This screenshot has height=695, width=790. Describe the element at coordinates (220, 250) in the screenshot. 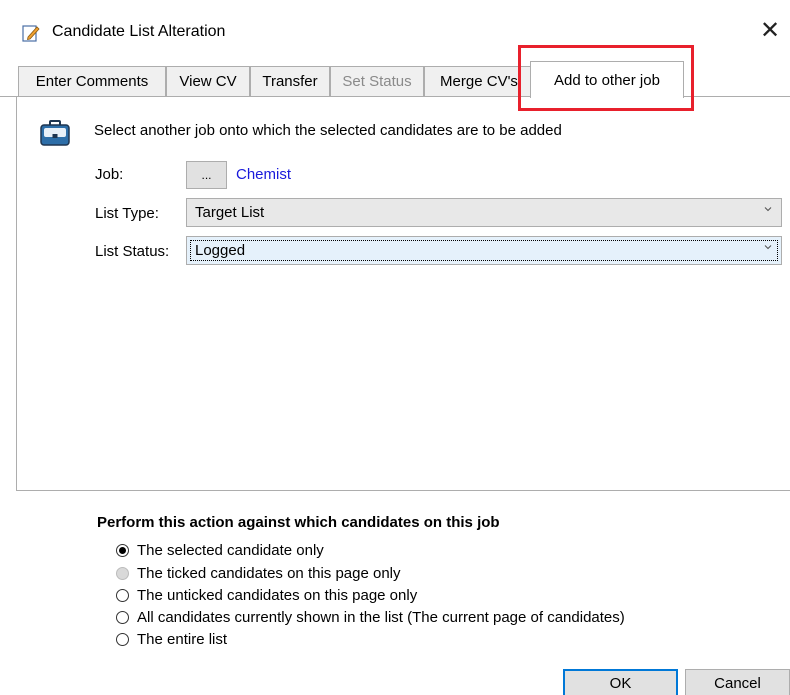

I see `list-status-value: Logged` at that location.